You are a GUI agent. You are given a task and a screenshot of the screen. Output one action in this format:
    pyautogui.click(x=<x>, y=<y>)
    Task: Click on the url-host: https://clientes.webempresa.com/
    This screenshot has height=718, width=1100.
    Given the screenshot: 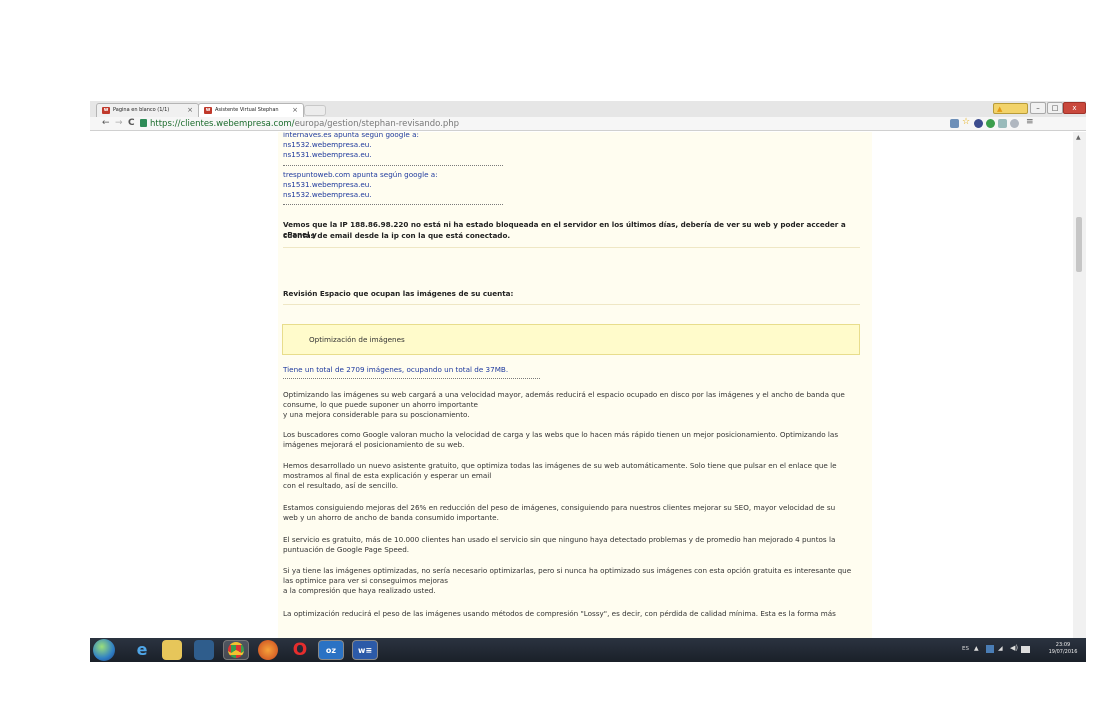 What is the action you would take?
    pyautogui.click(x=222, y=124)
    